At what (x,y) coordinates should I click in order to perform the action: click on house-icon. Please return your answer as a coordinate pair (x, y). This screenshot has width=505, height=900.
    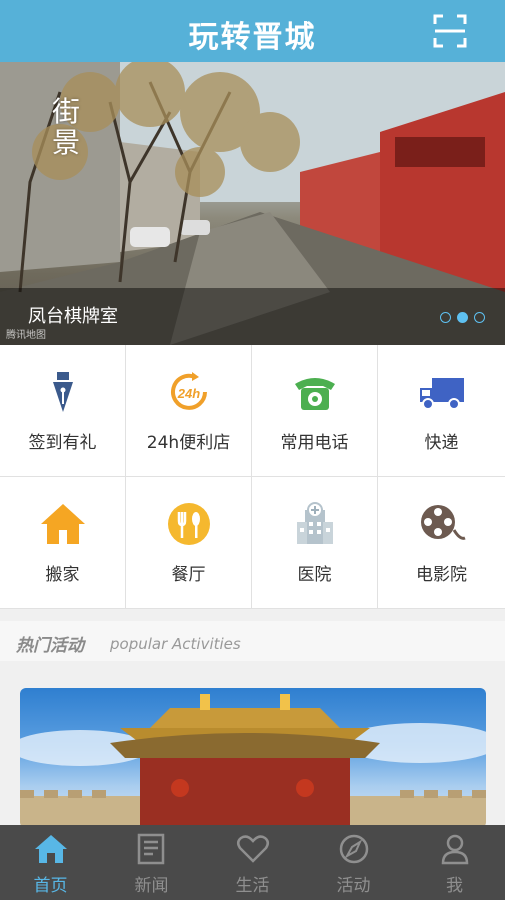
    Looking at the image, I should click on (62, 524).